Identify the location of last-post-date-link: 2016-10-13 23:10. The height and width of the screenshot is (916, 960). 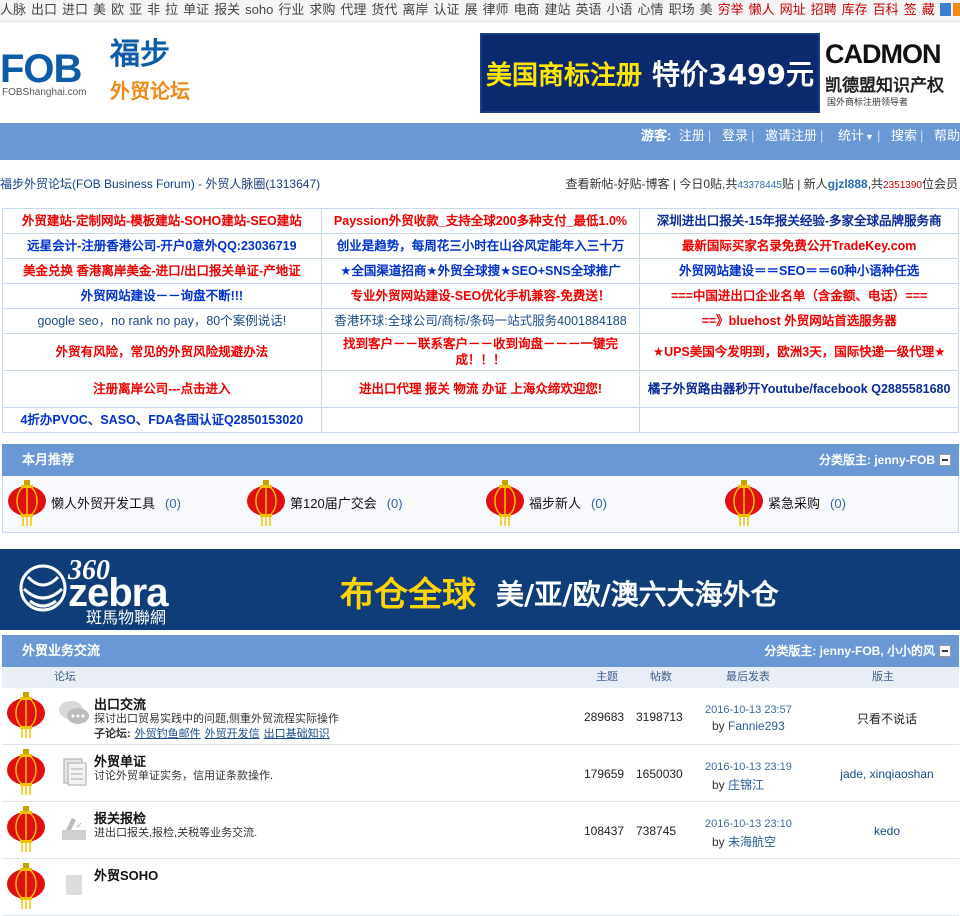
(748, 824).